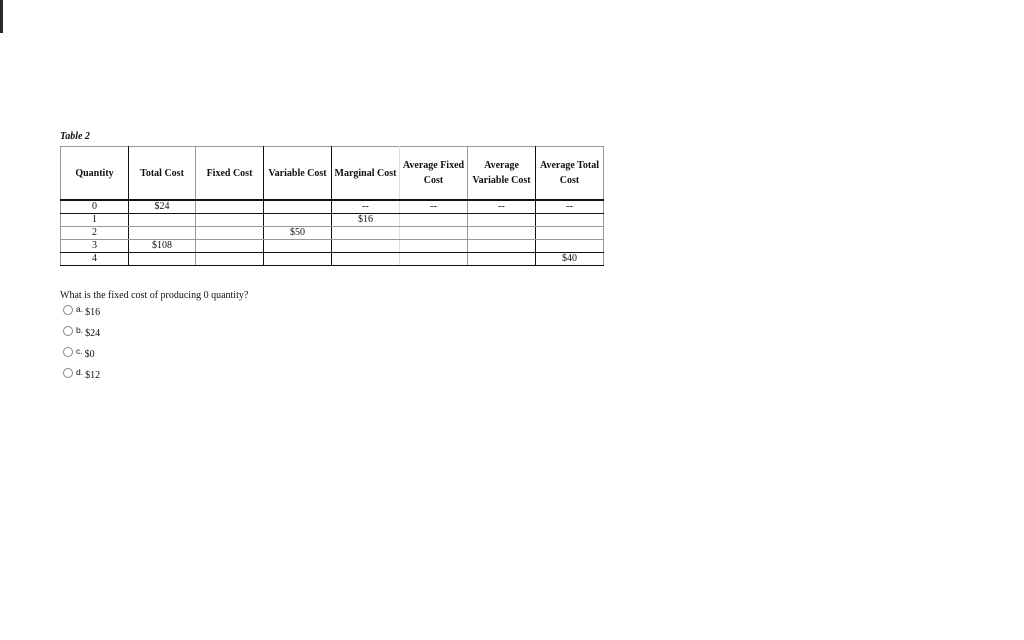  What do you see at coordinates (94, 259) in the screenshot?
I see `cell-quantity: 4` at bounding box center [94, 259].